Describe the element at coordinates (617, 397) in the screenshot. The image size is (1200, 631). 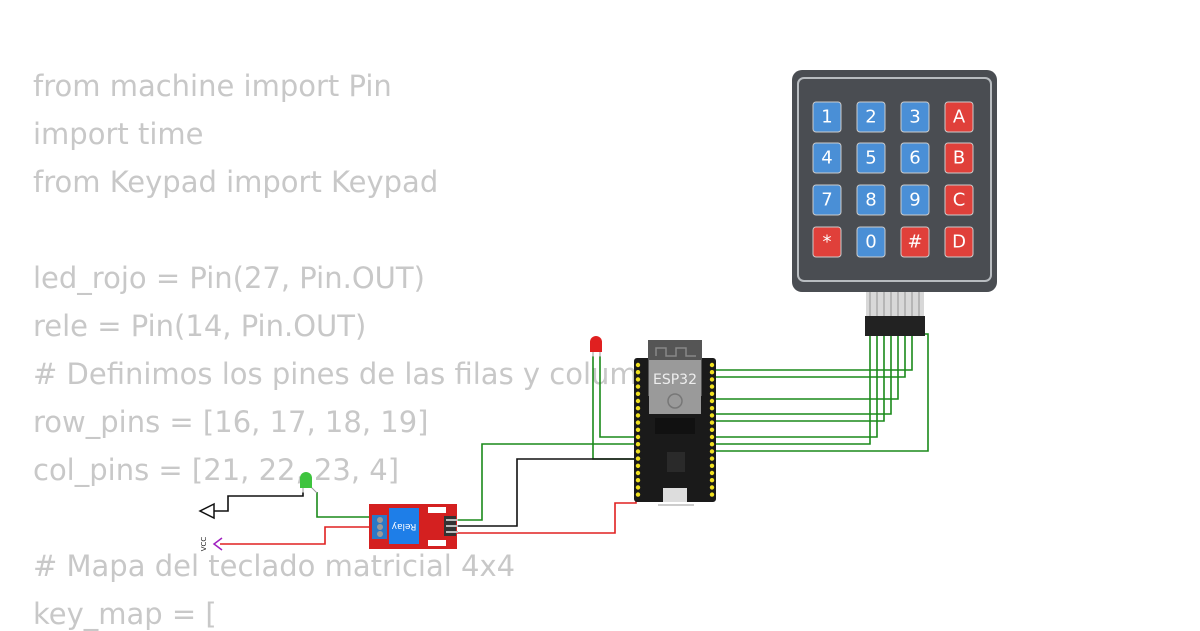
I see `wire-led-red` at that location.